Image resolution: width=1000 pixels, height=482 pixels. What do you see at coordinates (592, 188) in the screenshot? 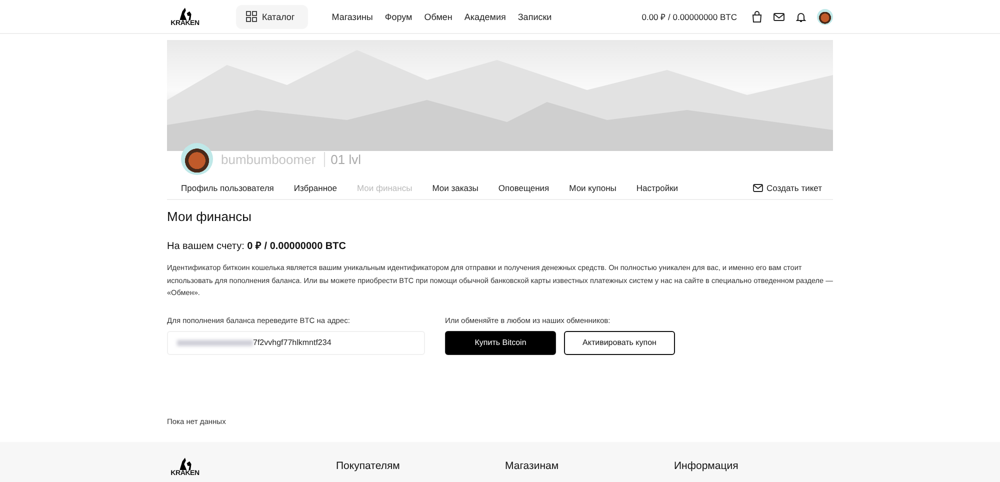
I see `profile-tab: Мои купоны` at bounding box center [592, 188].